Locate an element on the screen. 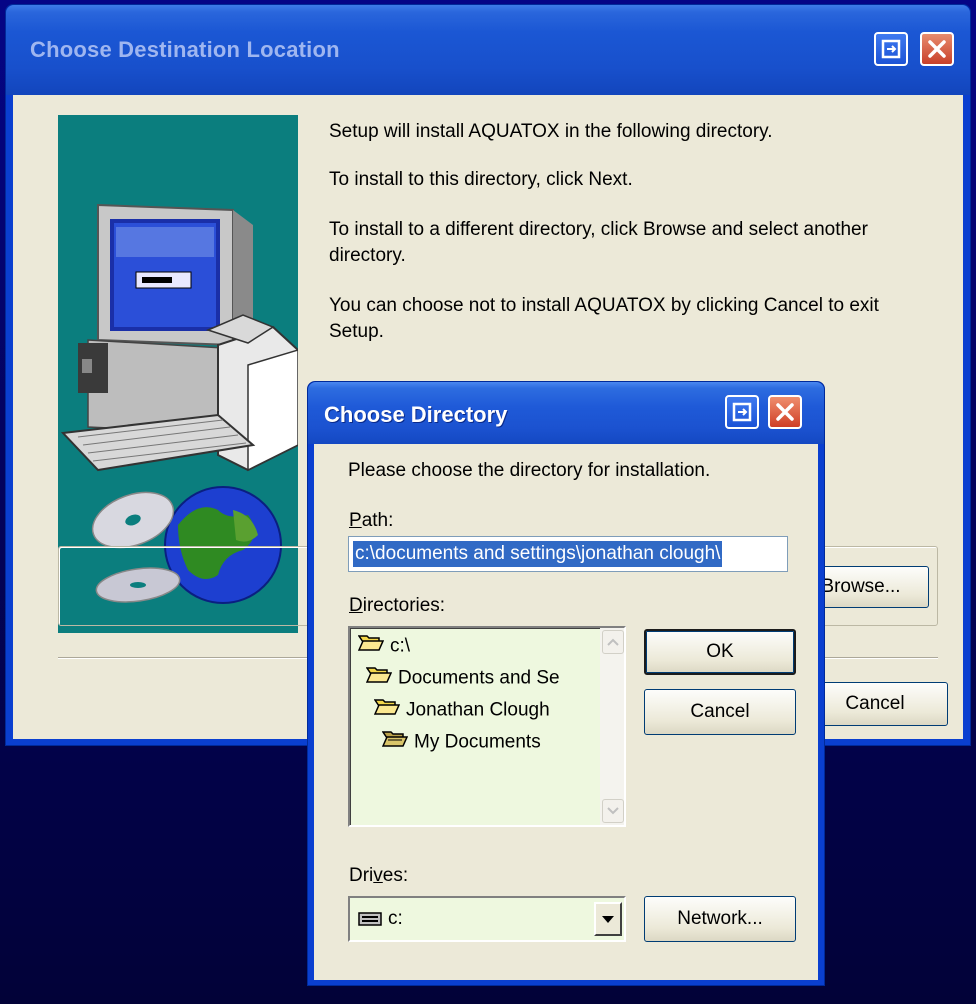 The width and height of the screenshot is (976, 1004). path-label-accel: P is located at coordinates (355, 520).